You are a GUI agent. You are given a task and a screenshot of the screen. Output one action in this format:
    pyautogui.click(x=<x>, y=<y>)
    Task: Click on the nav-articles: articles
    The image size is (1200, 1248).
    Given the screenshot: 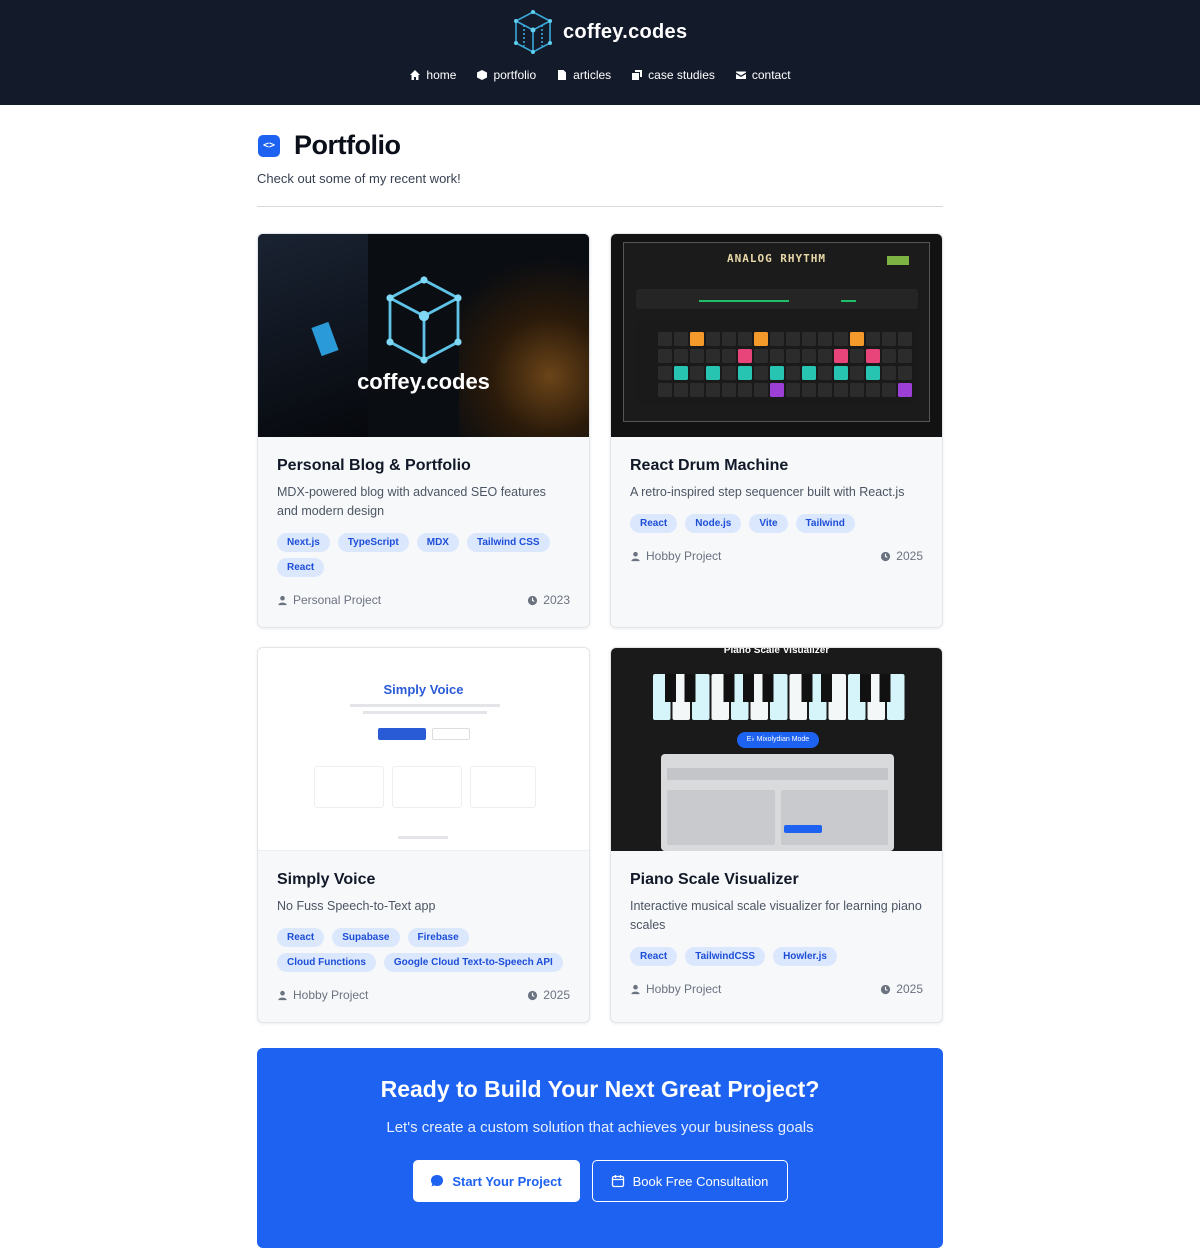 What is the action you would take?
    pyautogui.click(x=583, y=75)
    